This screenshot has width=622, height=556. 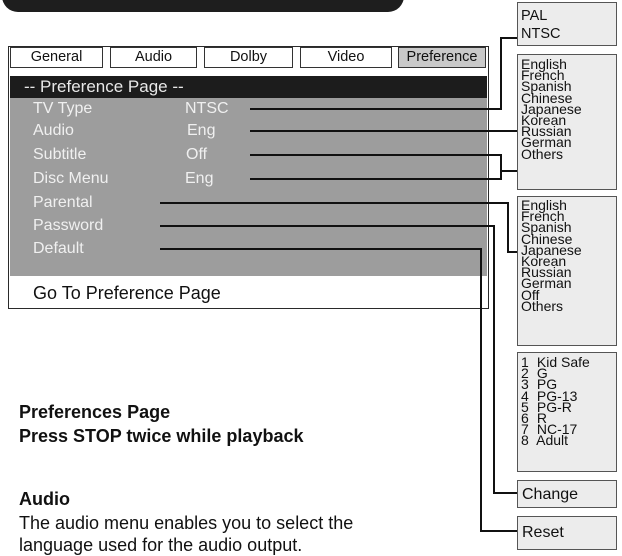 I want to click on audio-description-line1: The audio menu enables you to select the, so click(x=186, y=523).